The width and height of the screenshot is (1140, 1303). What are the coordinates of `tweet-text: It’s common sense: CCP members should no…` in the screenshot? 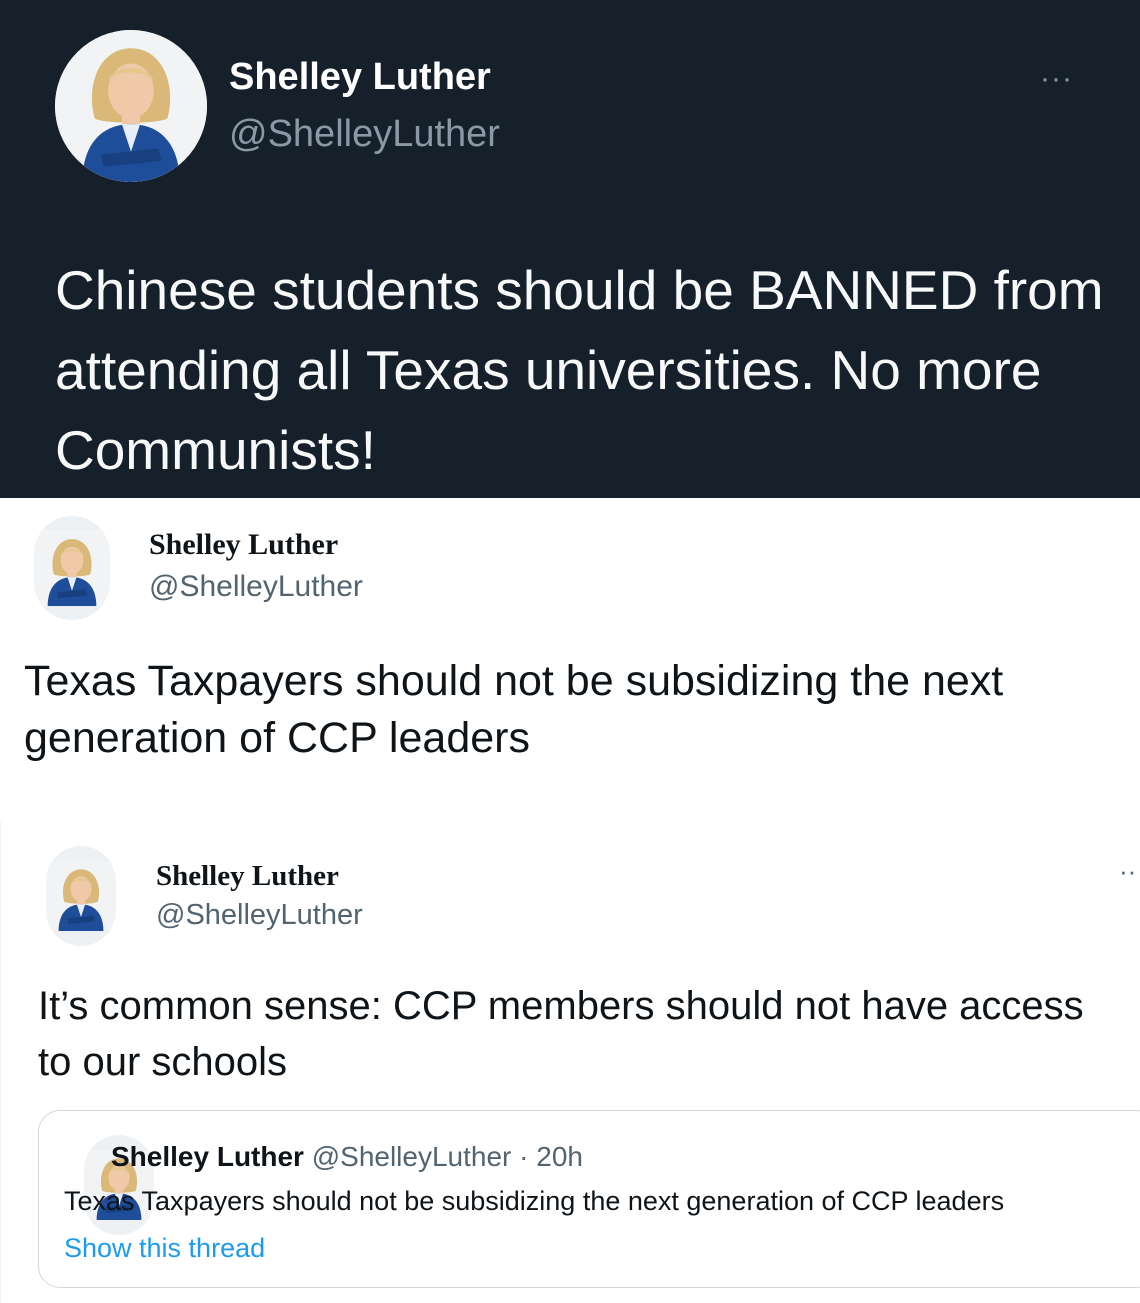 It's located at (561, 1034).